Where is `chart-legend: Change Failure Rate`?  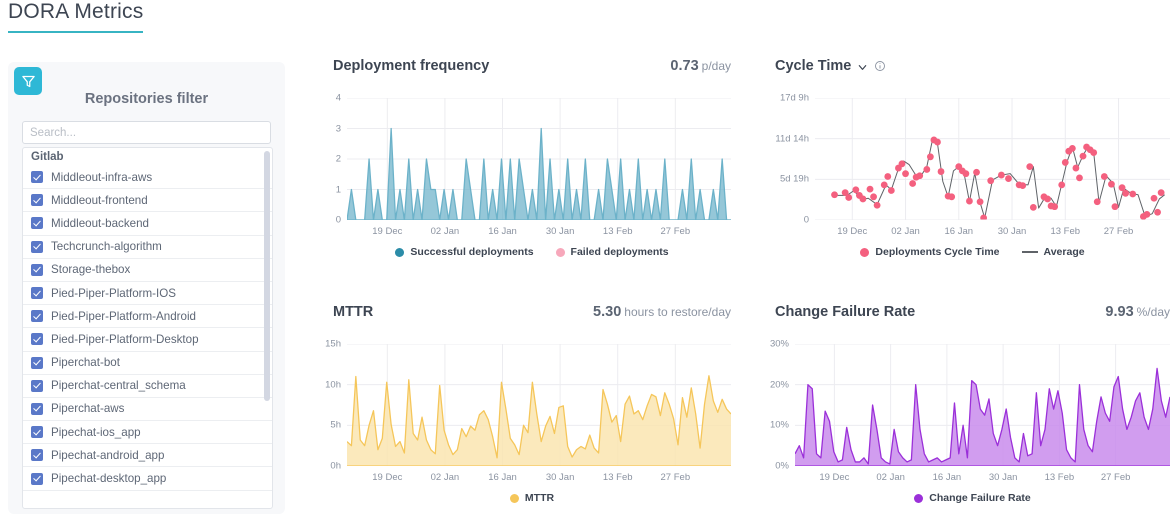
chart-legend: Change Failure Rate is located at coordinates (972, 498).